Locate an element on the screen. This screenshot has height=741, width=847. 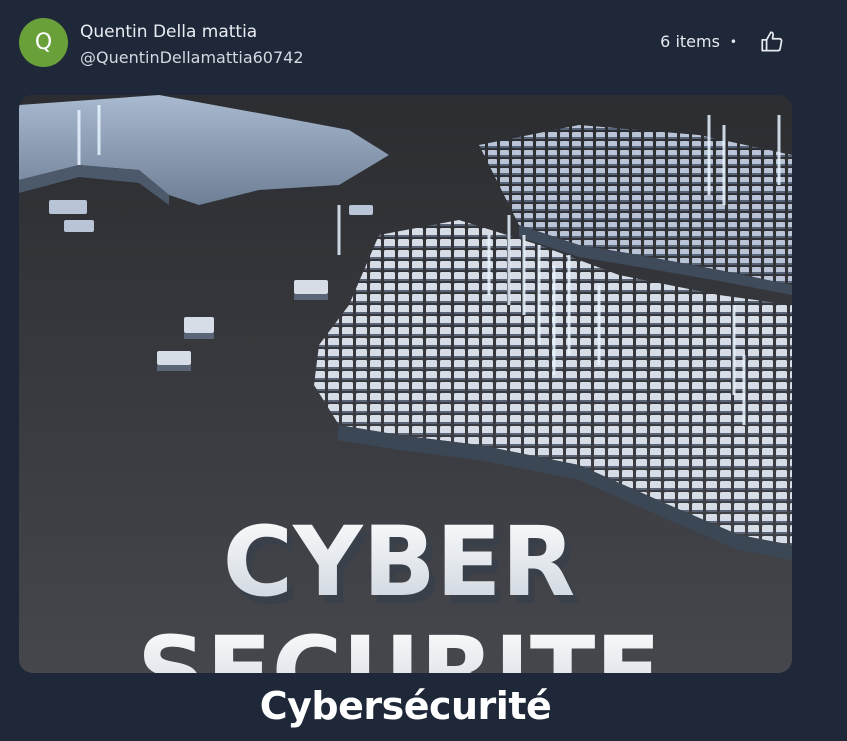
post-meta: 6 items • is located at coordinates (698, 41).